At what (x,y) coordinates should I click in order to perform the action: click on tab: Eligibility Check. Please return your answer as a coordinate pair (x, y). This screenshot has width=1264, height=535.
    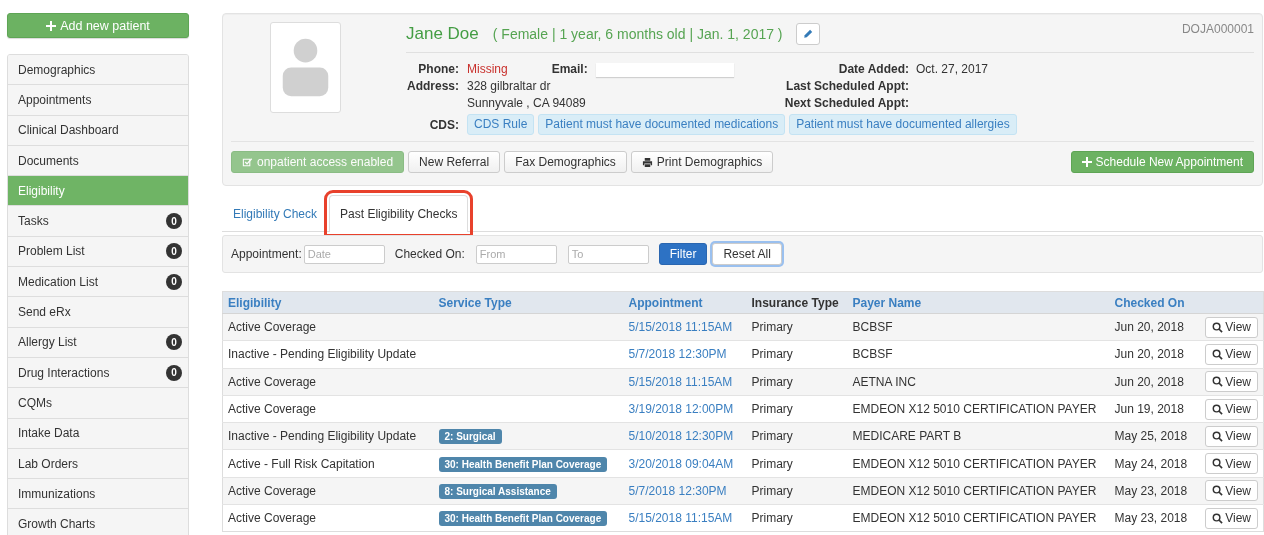
    Looking at the image, I should click on (275, 213).